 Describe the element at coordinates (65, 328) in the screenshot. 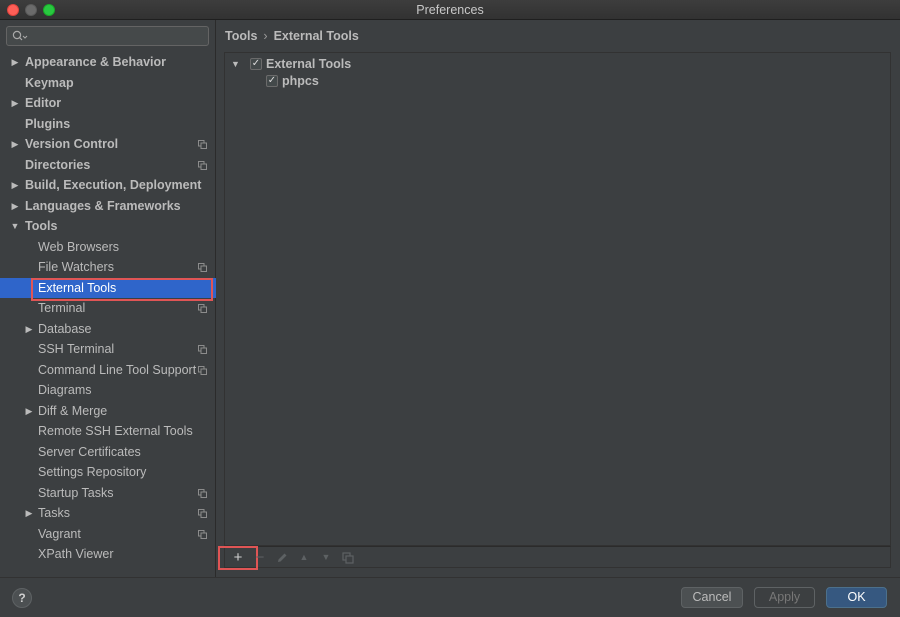

I see `sidebar-item-label: Database` at that location.